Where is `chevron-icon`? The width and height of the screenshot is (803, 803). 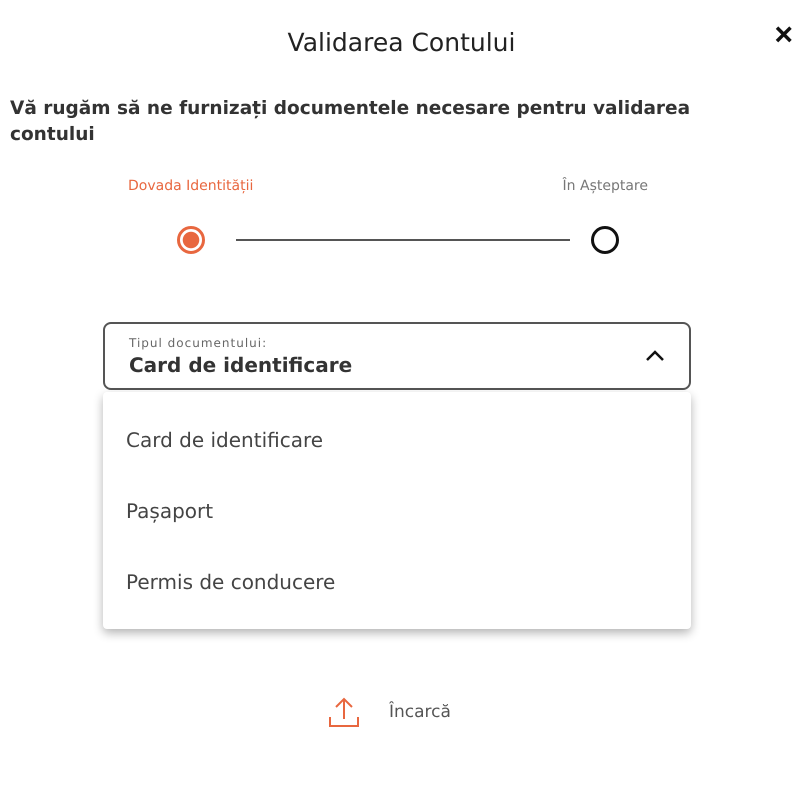
chevron-icon is located at coordinates (655, 356).